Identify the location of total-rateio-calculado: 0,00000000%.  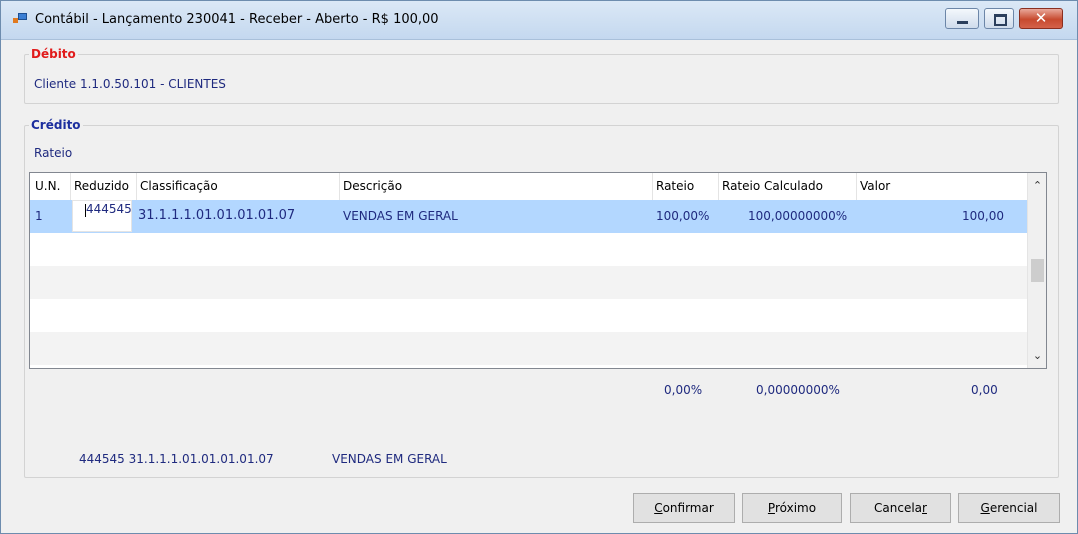
(798, 390).